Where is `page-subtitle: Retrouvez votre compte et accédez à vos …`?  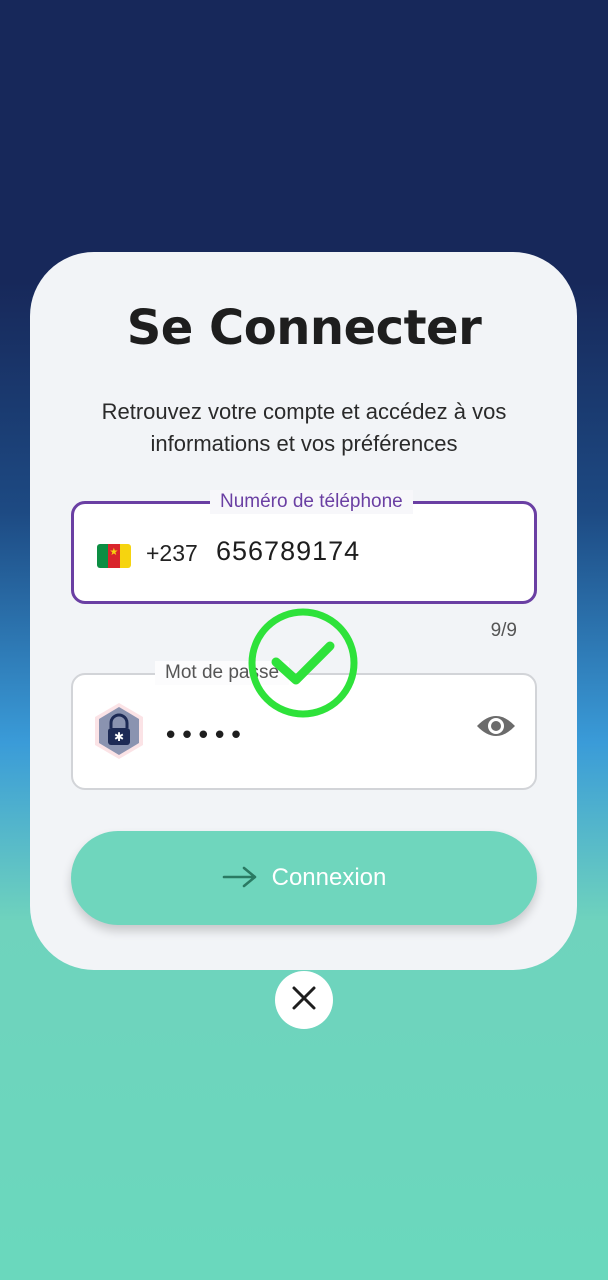 page-subtitle: Retrouvez votre compte et accédez à vos … is located at coordinates (304, 428).